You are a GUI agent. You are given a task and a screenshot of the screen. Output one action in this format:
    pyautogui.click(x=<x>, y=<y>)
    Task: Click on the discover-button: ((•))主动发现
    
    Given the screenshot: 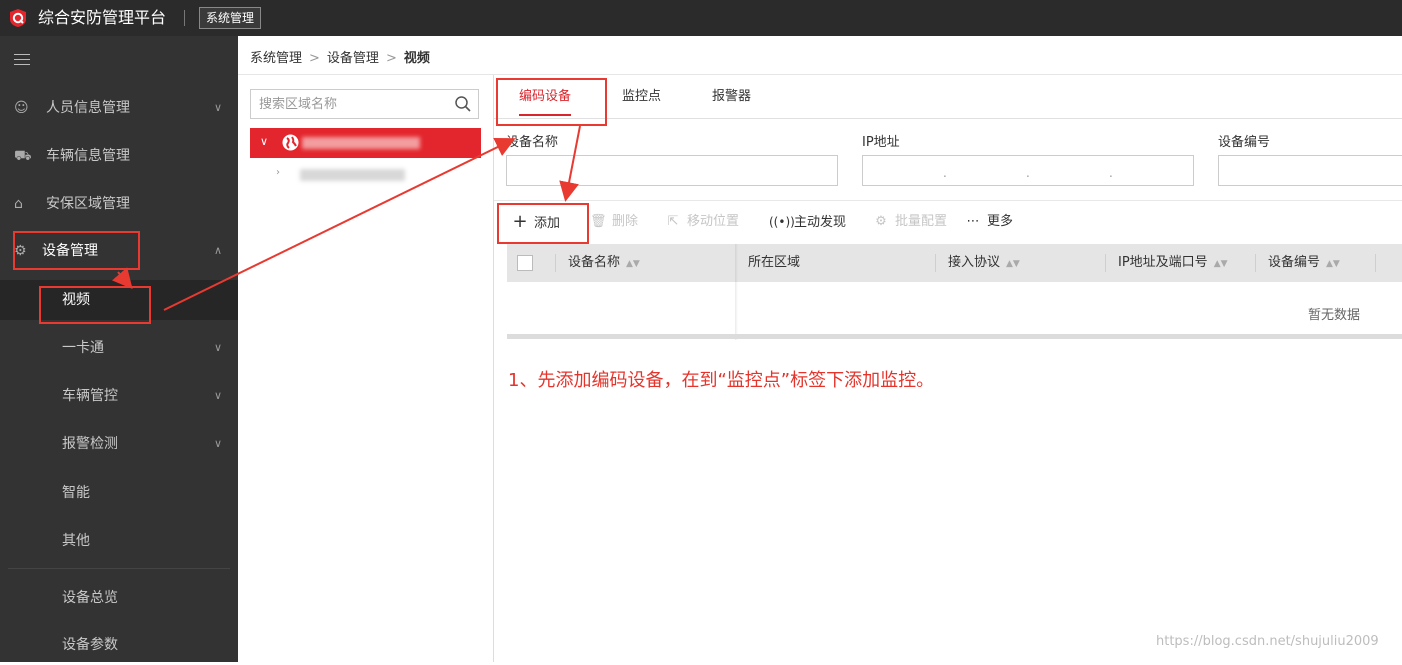 What is the action you would take?
    pyautogui.click(x=807, y=222)
    